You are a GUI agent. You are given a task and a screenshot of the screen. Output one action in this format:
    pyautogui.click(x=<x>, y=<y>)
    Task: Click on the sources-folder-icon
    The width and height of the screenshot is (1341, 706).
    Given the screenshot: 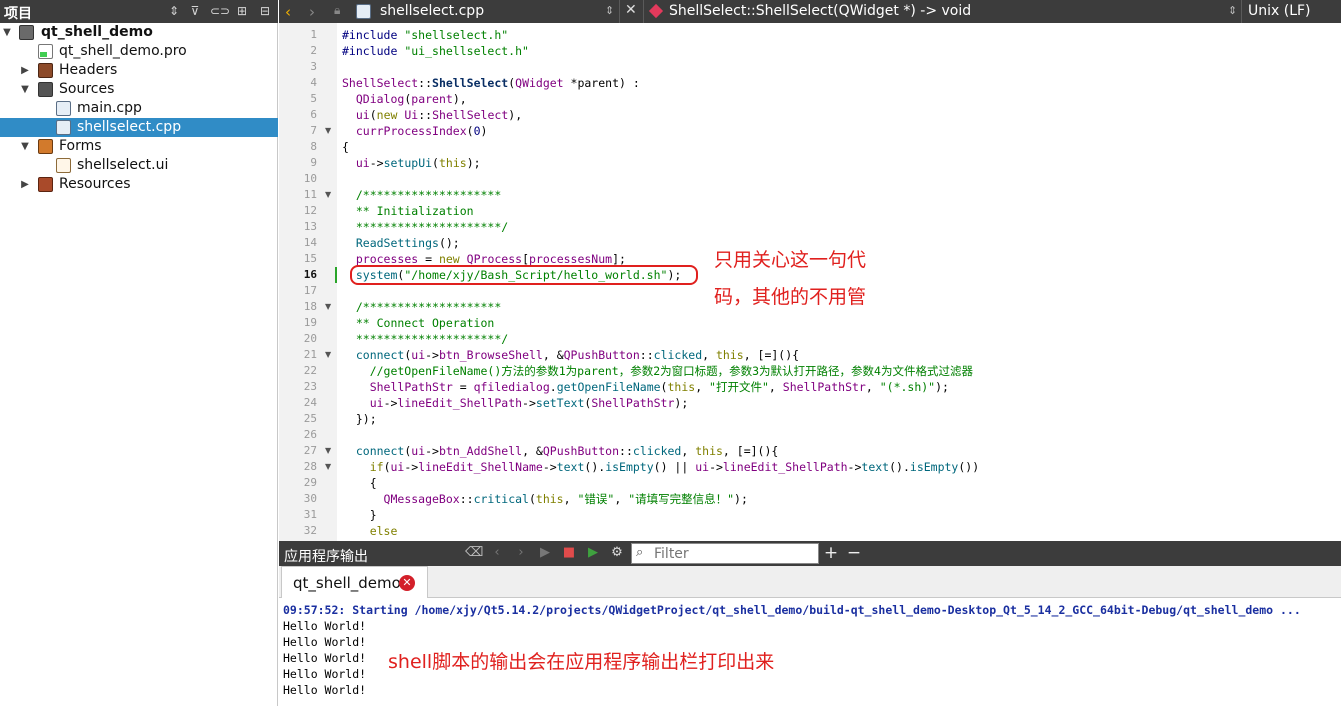 What is the action you would take?
    pyautogui.click(x=45, y=89)
    